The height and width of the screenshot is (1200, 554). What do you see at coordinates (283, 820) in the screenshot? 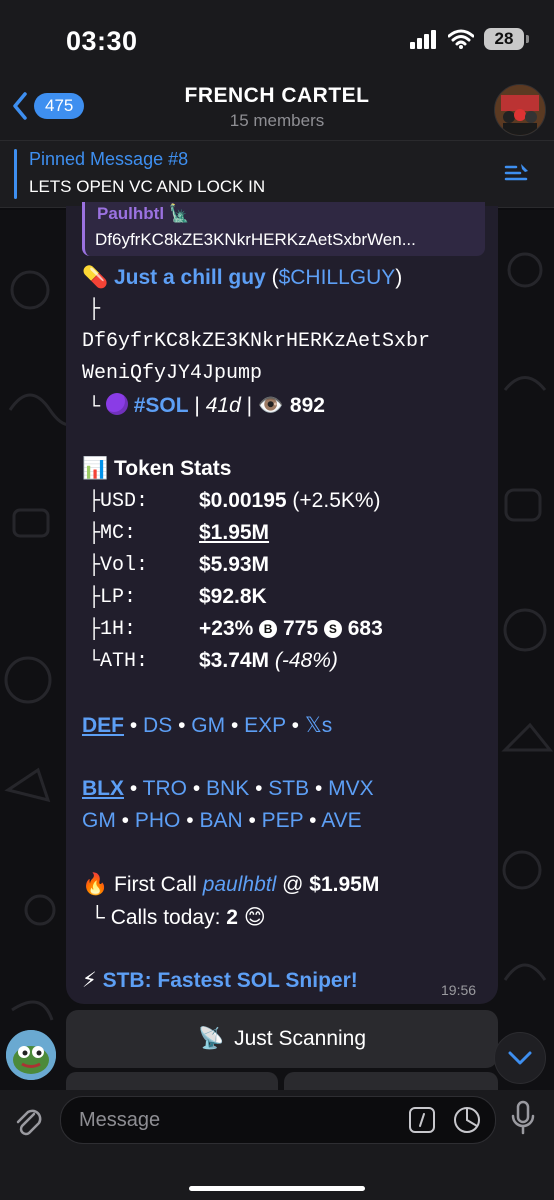
I see `link-pep: PEP` at bounding box center [283, 820].